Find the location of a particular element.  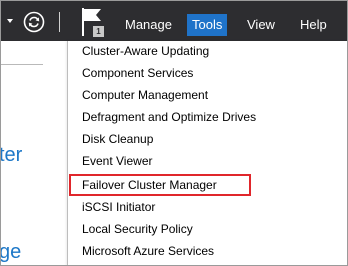

menu-item-computer-management: Computer Management is located at coordinates (145, 95).